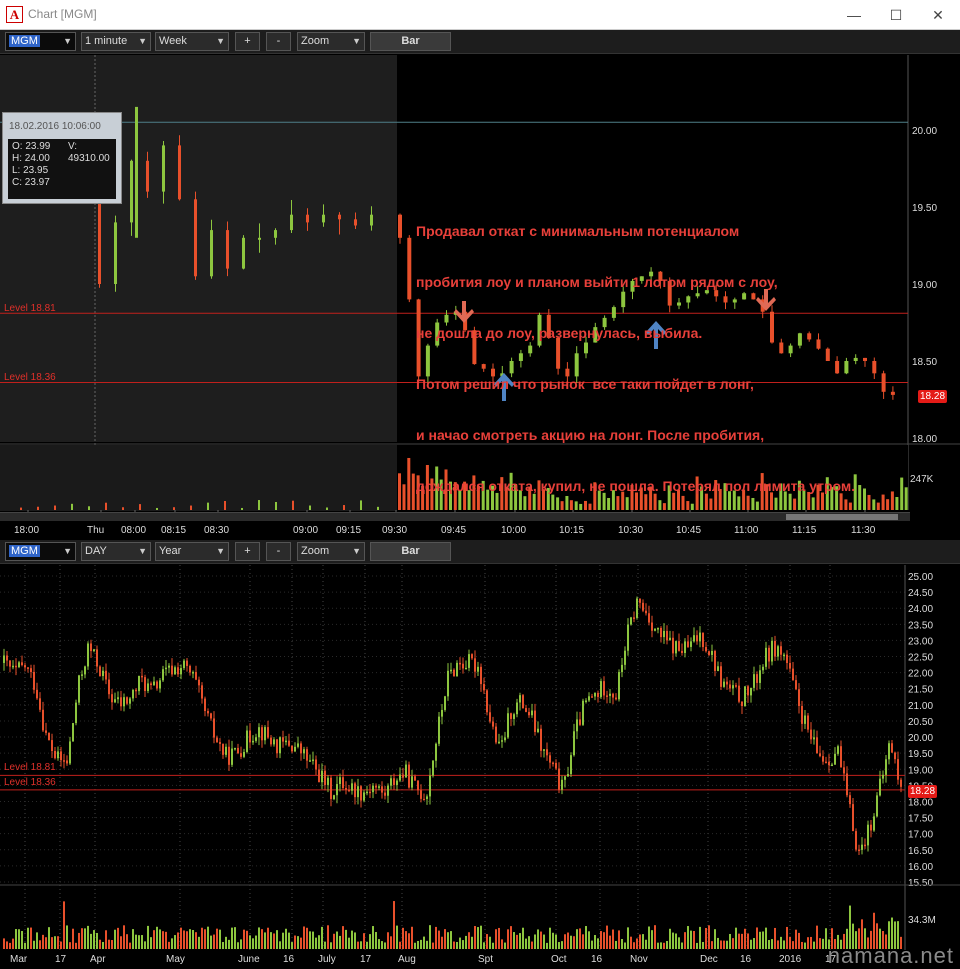 The width and height of the screenshot is (960, 969). I want to click on close-button: ✕, so click(938, 15).